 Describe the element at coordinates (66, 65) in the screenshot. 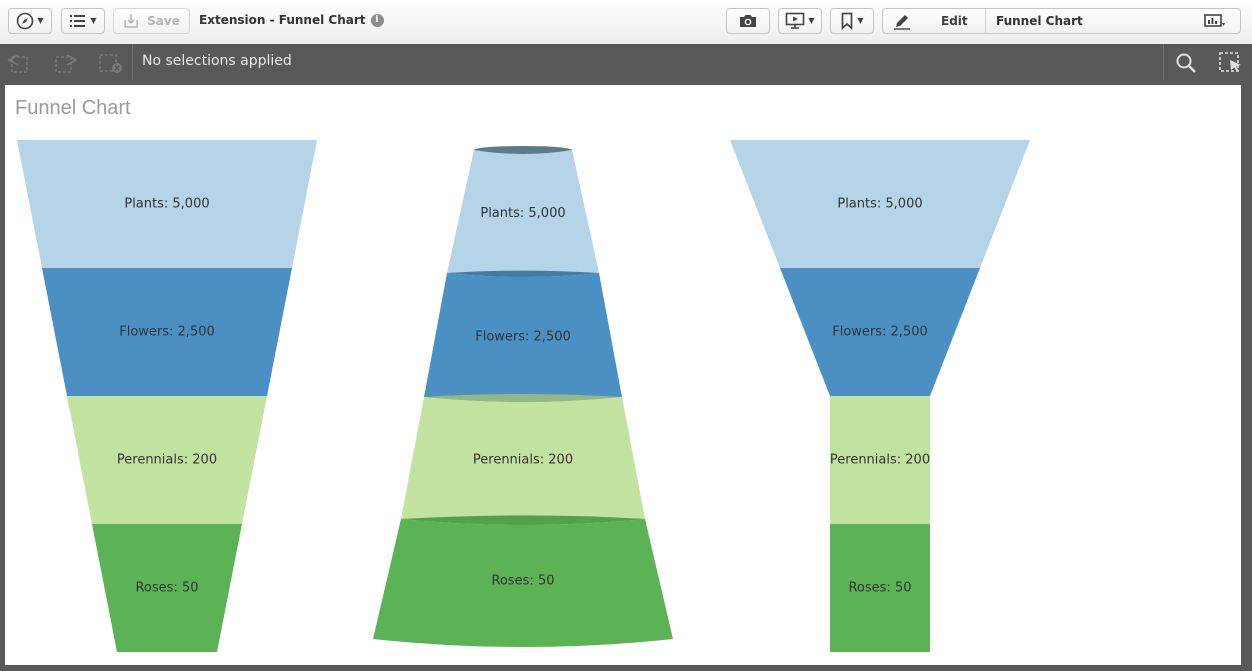

I see `step-forward-icon` at that location.